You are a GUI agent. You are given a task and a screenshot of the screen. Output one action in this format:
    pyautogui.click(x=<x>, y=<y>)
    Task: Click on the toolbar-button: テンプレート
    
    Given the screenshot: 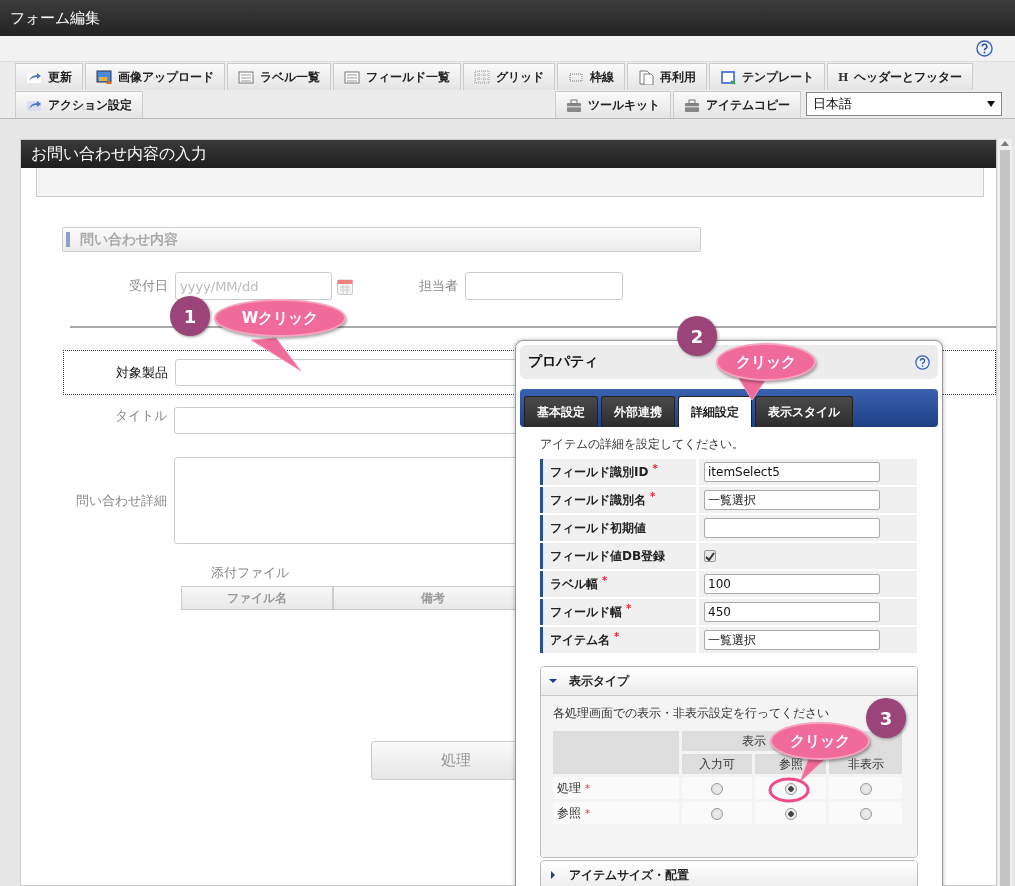 What is the action you would take?
    pyautogui.click(x=767, y=76)
    